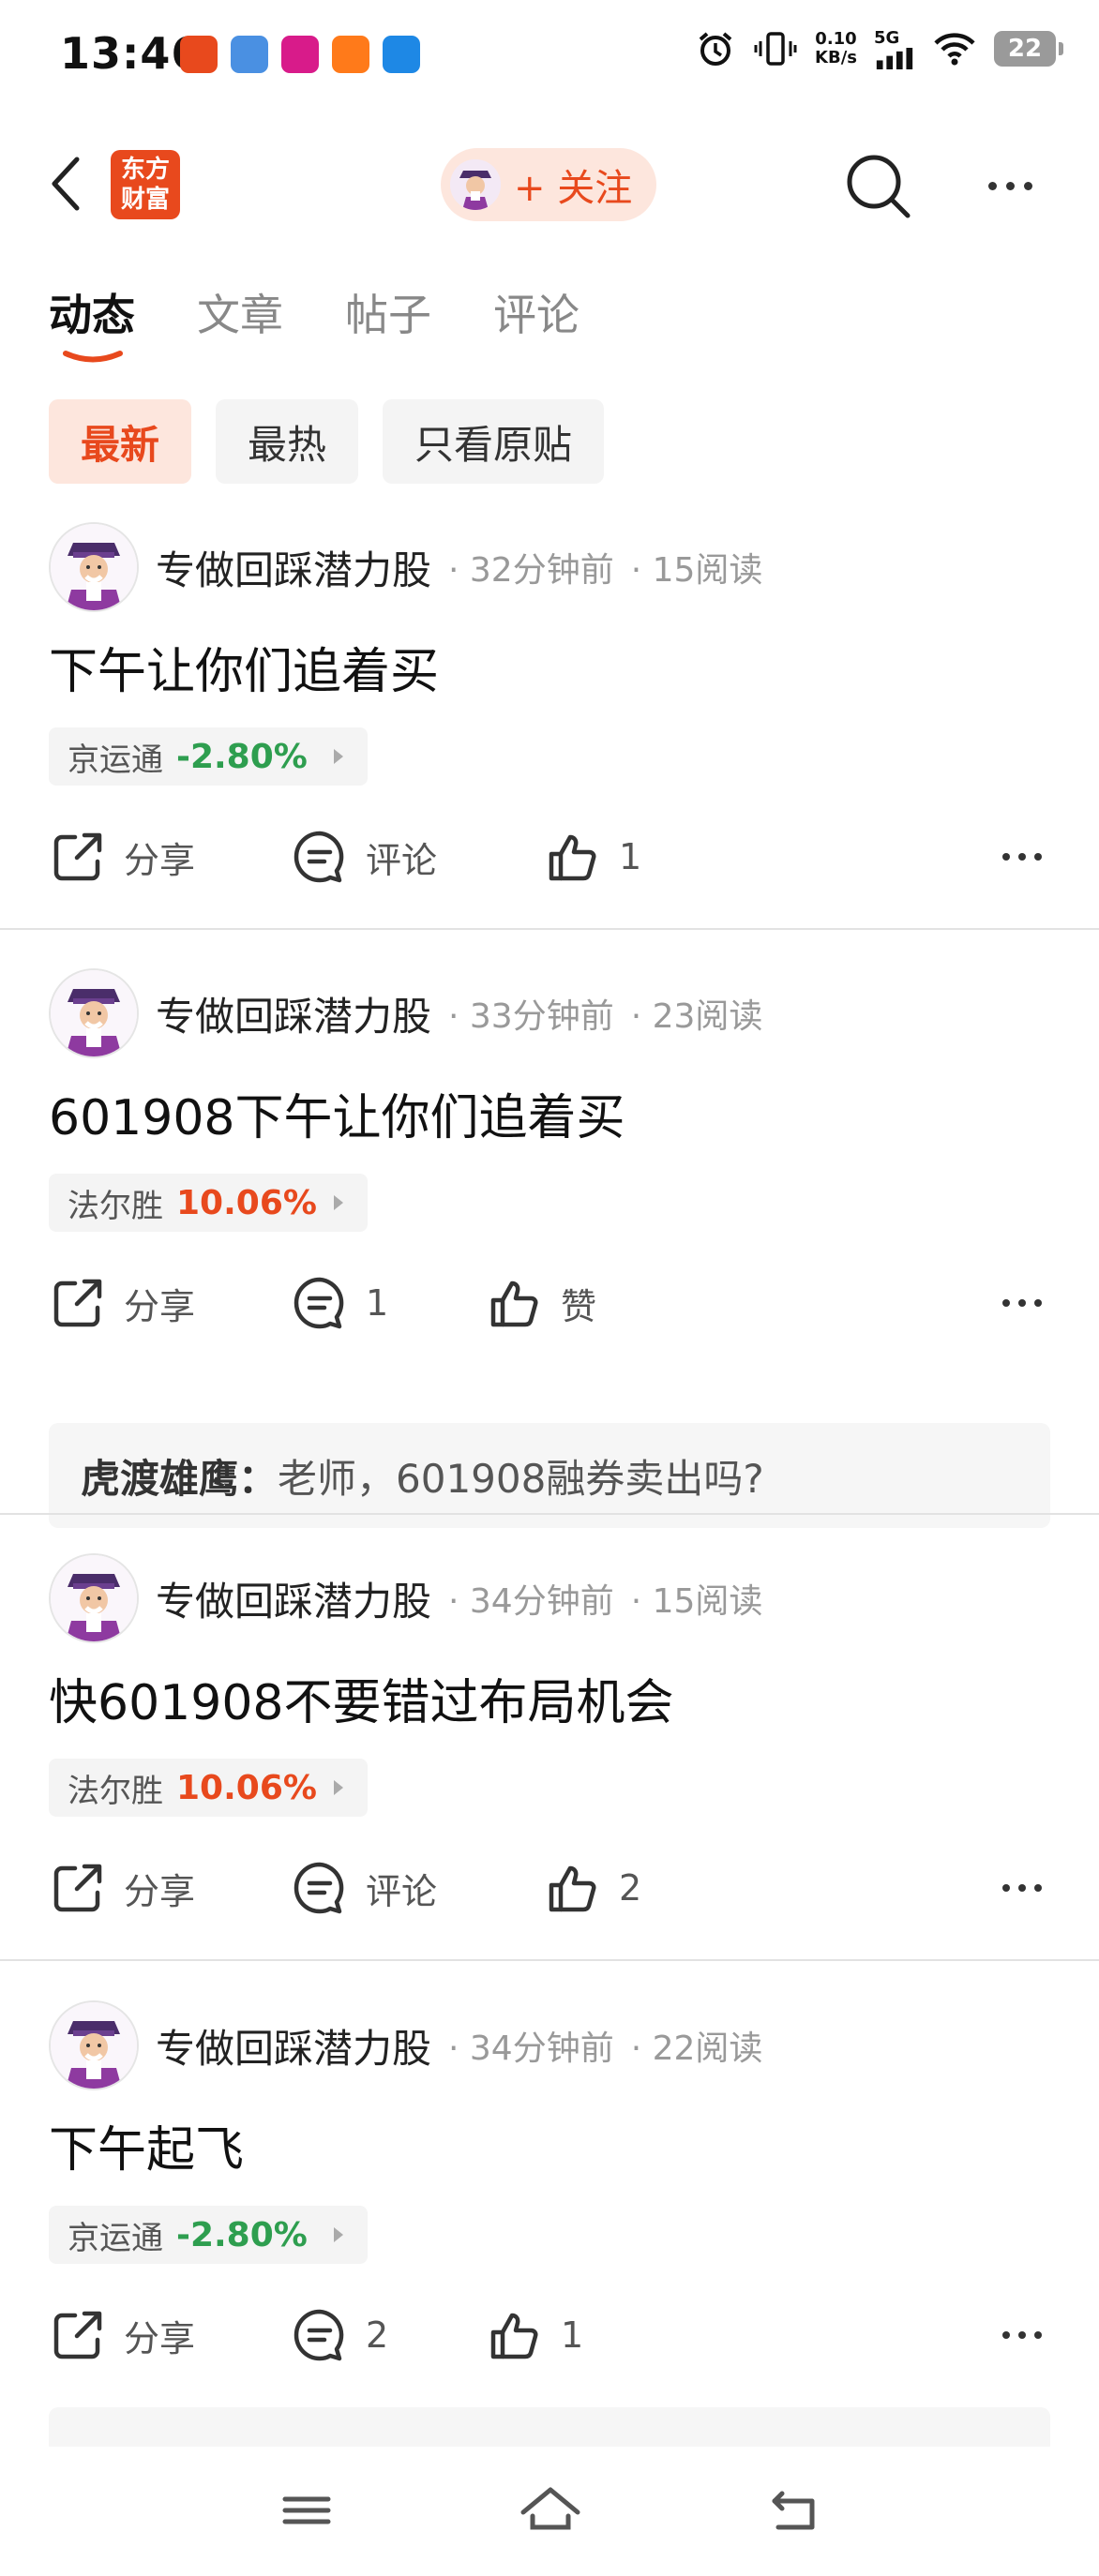  Describe the element at coordinates (531, 1017) in the screenshot. I see `post-time: · 33分钟前` at that location.